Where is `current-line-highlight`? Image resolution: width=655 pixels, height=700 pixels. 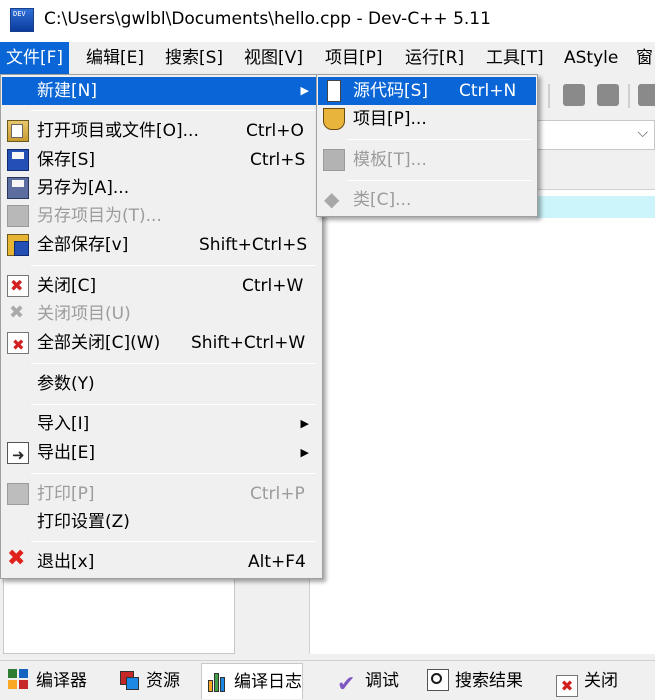 current-line-highlight is located at coordinates (595, 207).